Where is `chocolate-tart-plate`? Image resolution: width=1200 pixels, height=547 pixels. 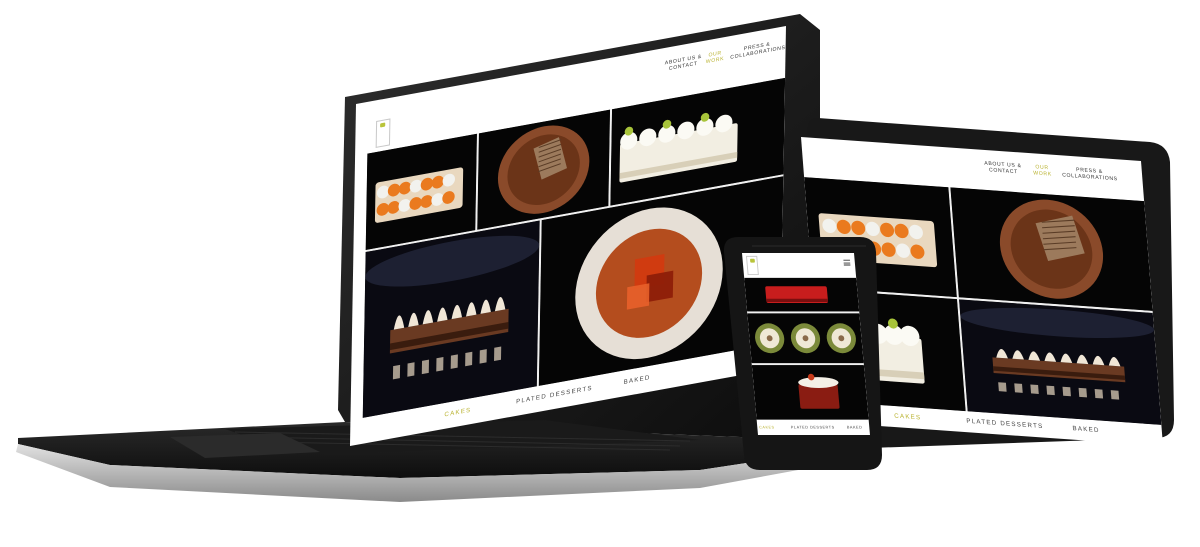
chocolate-tart-plate is located at coordinates (1051, 249).